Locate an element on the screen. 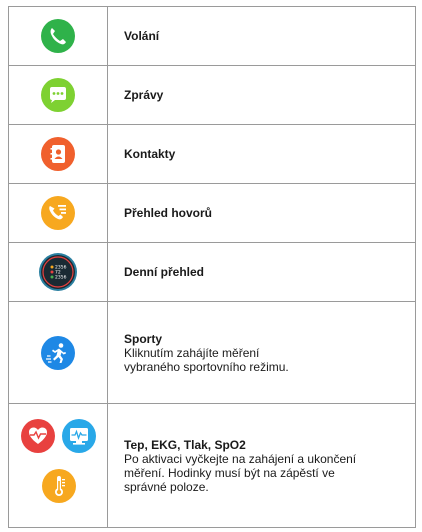 The image size is (422, 532). table-row: 2356 72 2356 Denní přehled is located at coordinates (212, 272).